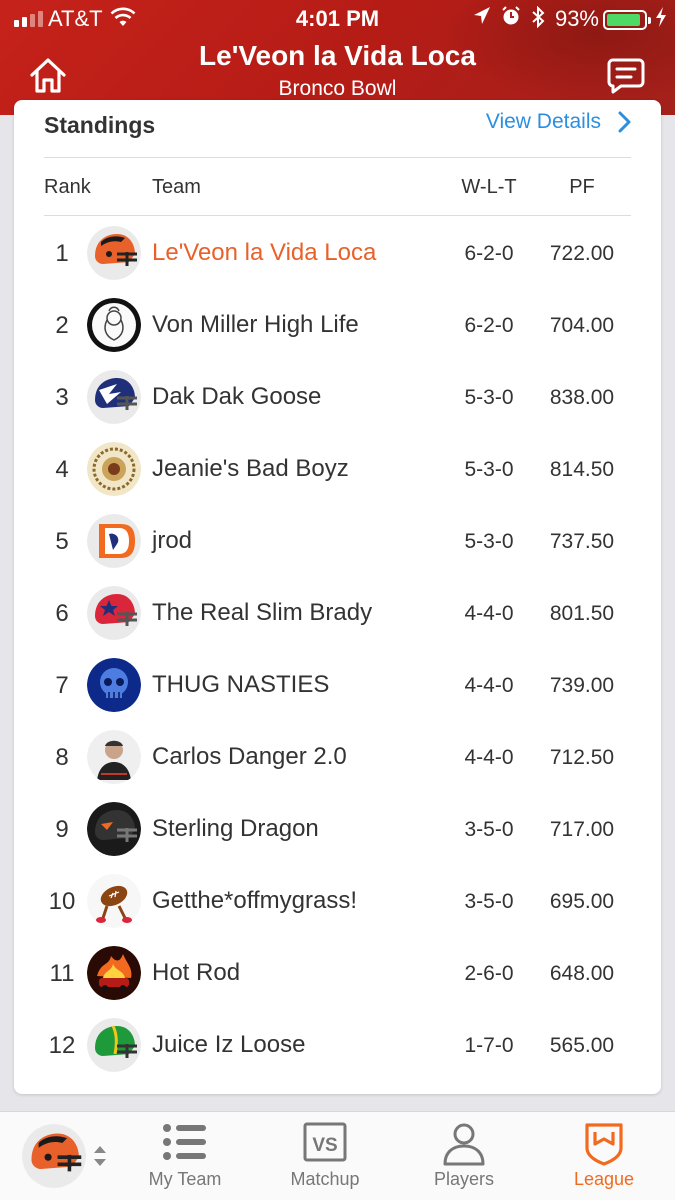  Describe the element at coordinates (62, 901) in the screenshot. I see `team-rank: 10` at that location.